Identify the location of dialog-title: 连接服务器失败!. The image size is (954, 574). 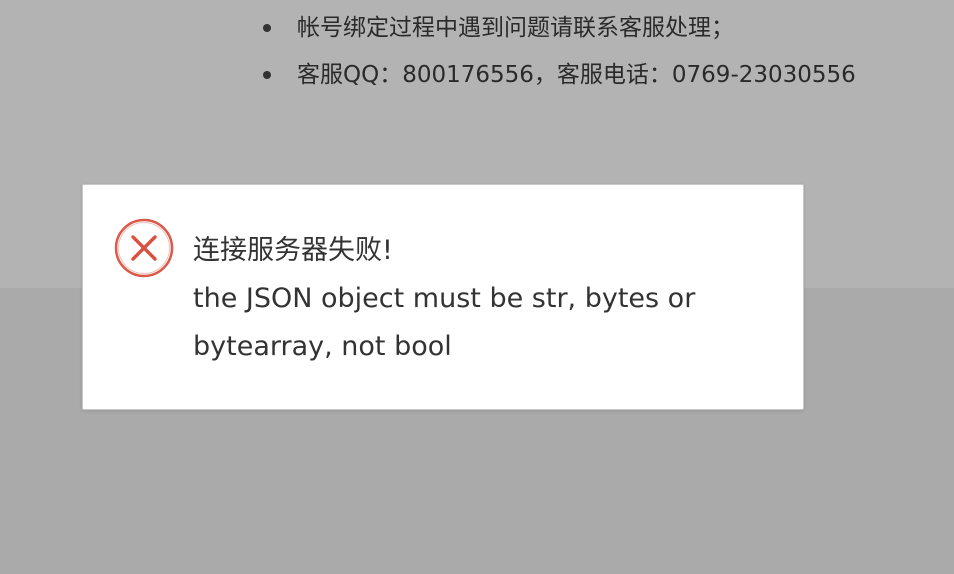
(293, 250).